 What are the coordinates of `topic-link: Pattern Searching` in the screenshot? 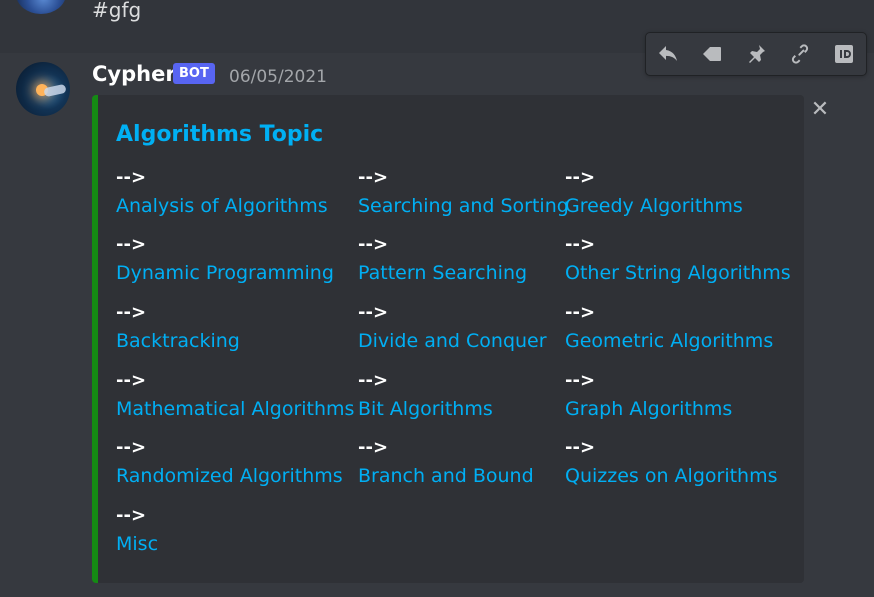 It's located at (442, 273).